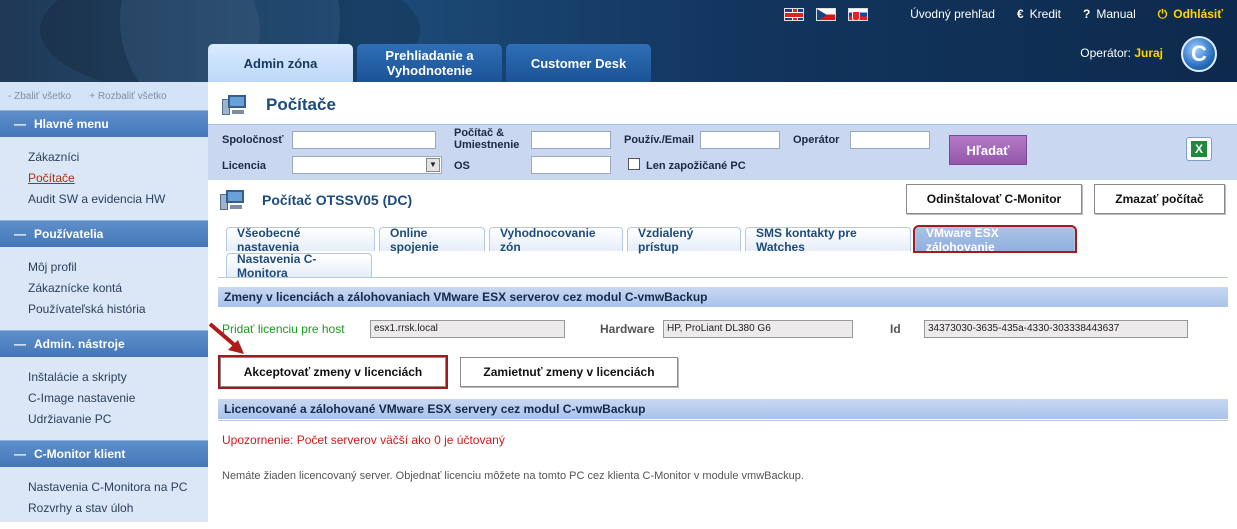 This screenshot has height=529, width=1237. I want to click on license-label: Licencia, so click(244, 166).